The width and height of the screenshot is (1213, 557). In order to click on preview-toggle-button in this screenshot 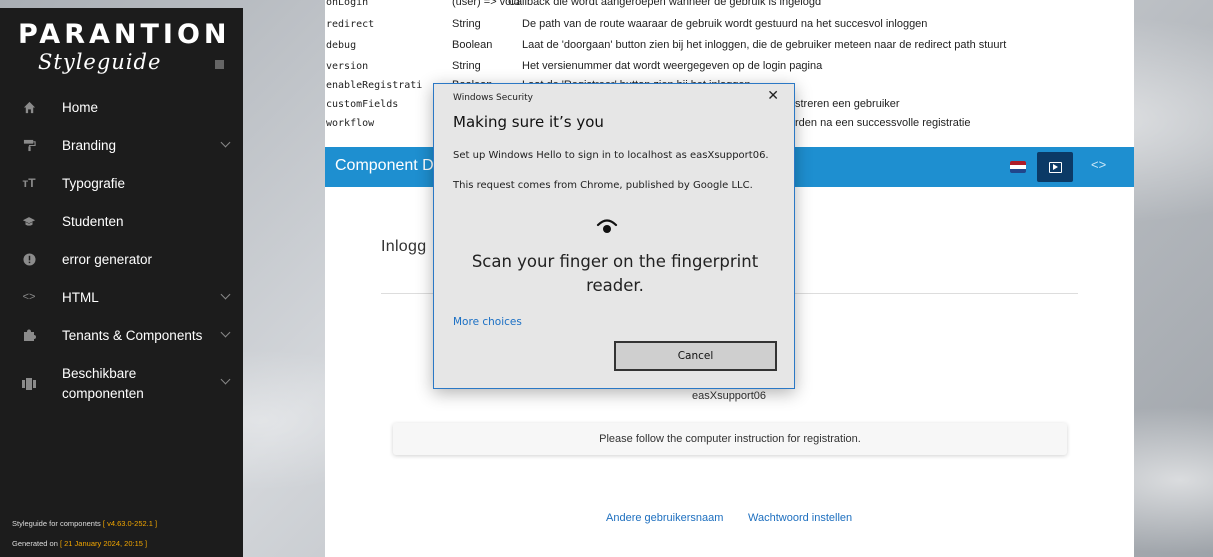, I will do `click(1055, 167)`.